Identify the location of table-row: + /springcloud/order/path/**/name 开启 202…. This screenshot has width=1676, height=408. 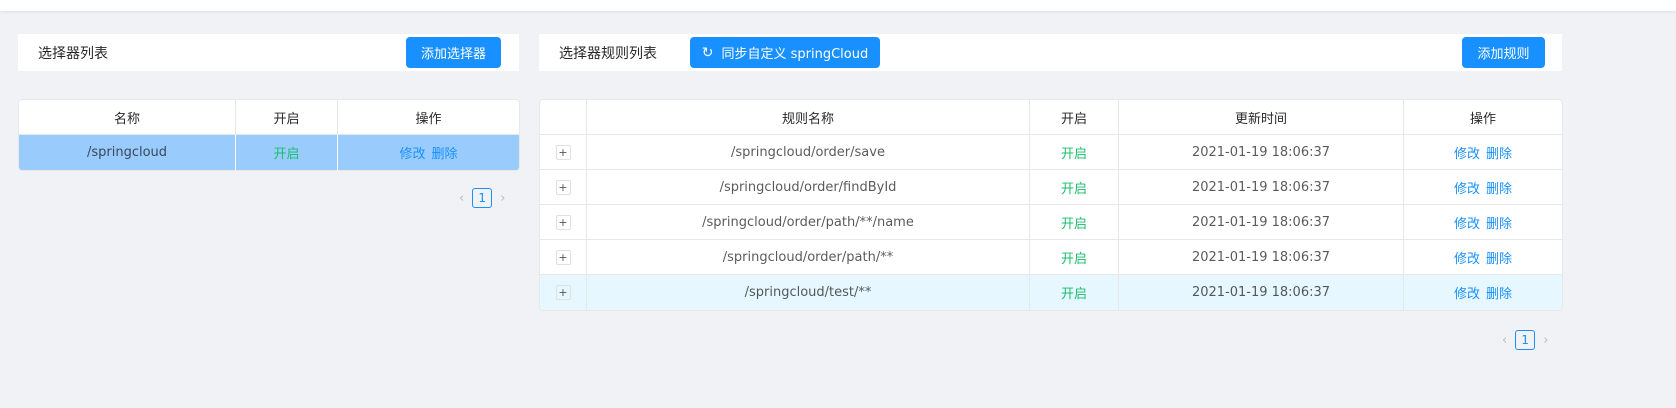
(1051, 222).